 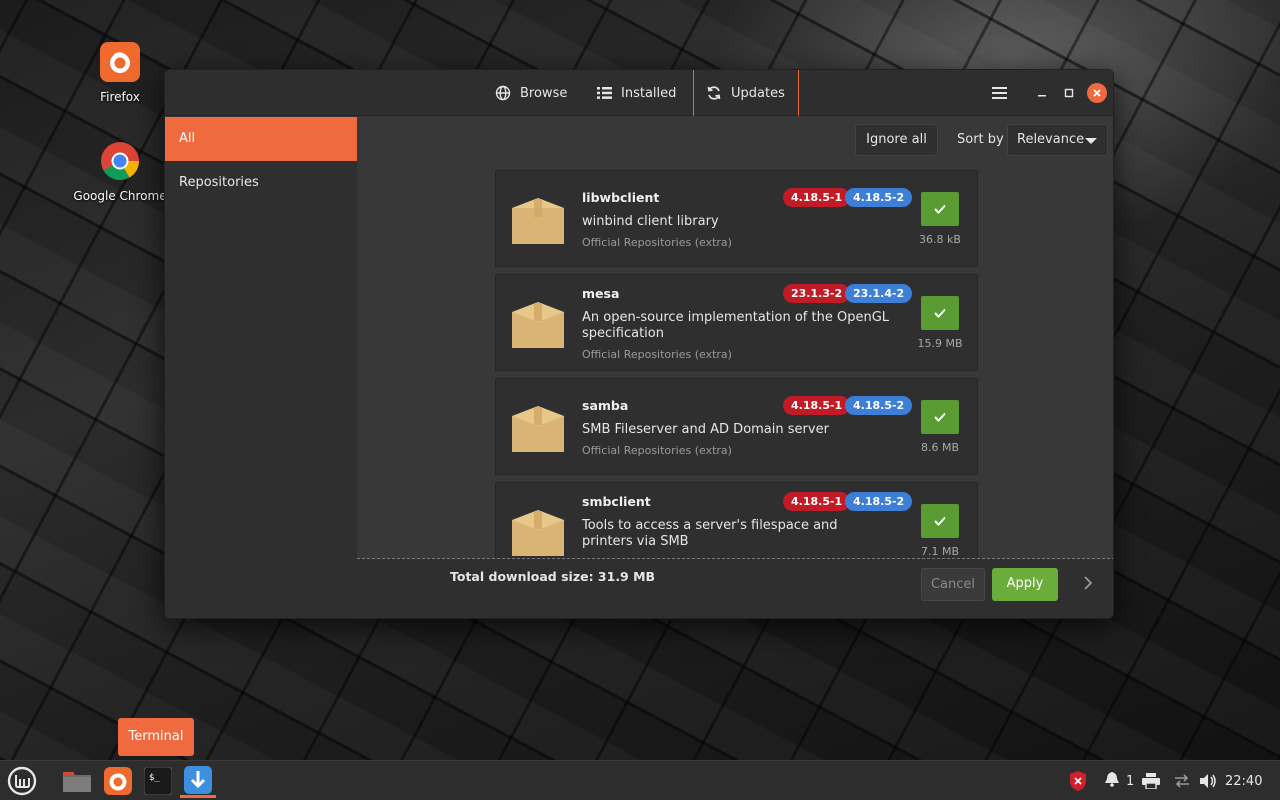 I want to click on sidebar-item-repositories: Repositories, so click(x=261, y=183).